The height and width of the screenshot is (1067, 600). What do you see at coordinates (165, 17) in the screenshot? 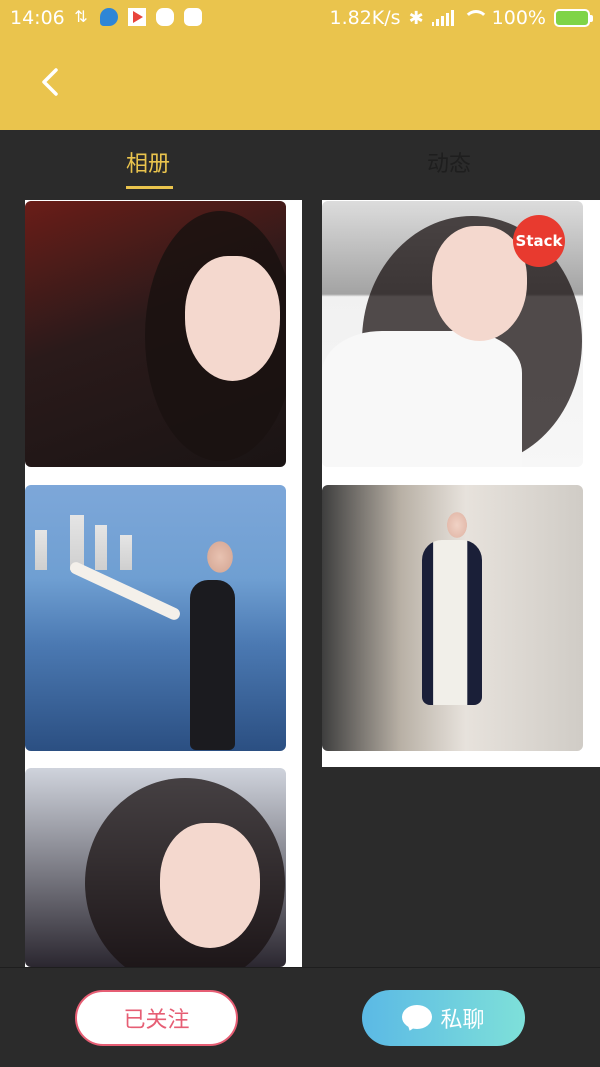
I see `cat-app-icon` at bounding box center [165, 17].